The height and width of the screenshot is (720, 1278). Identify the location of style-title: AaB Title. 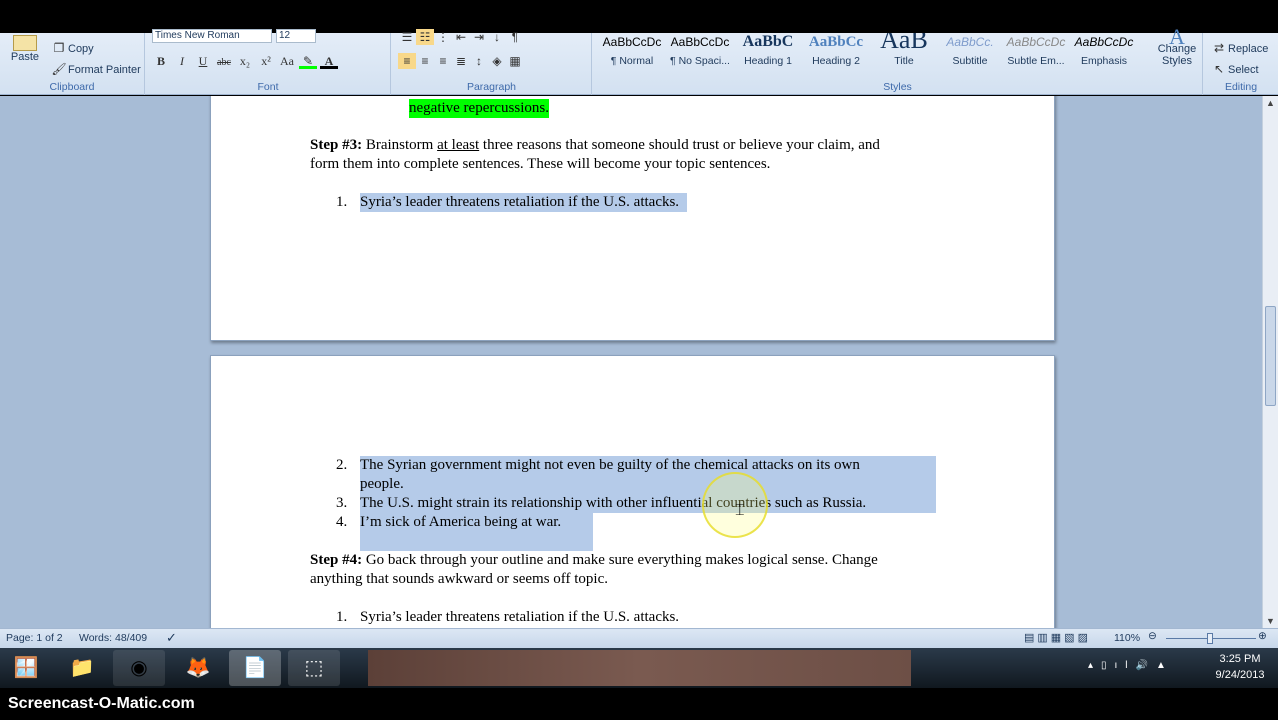
(904, 53).